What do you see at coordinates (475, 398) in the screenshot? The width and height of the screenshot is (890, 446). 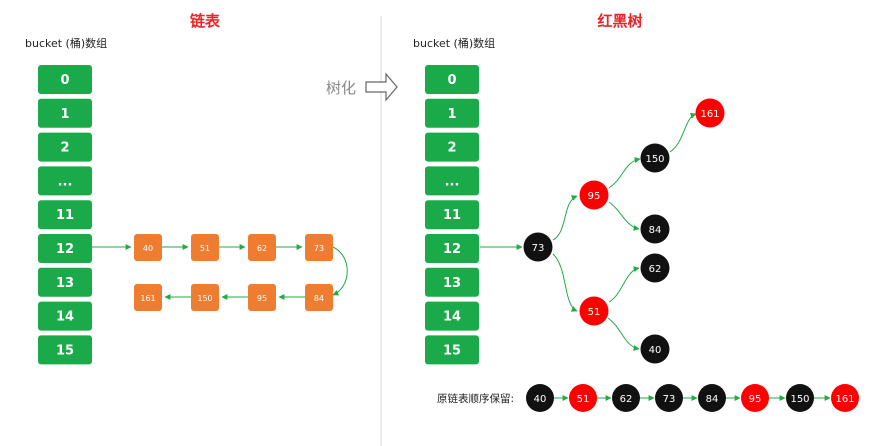 I see `order-label: 原链表顺序保留:` at bounding box center [475, 398].